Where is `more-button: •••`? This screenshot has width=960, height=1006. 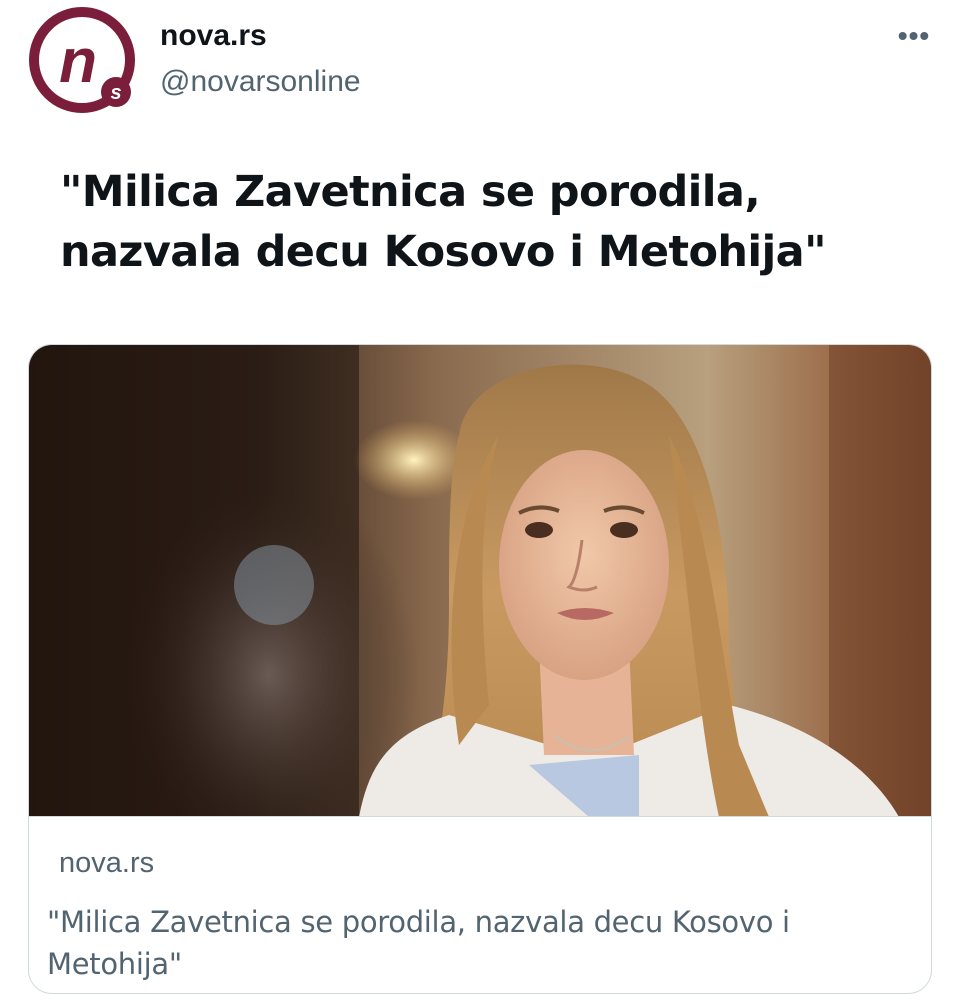 more-button: ••• is located at coordinates (914, 36).